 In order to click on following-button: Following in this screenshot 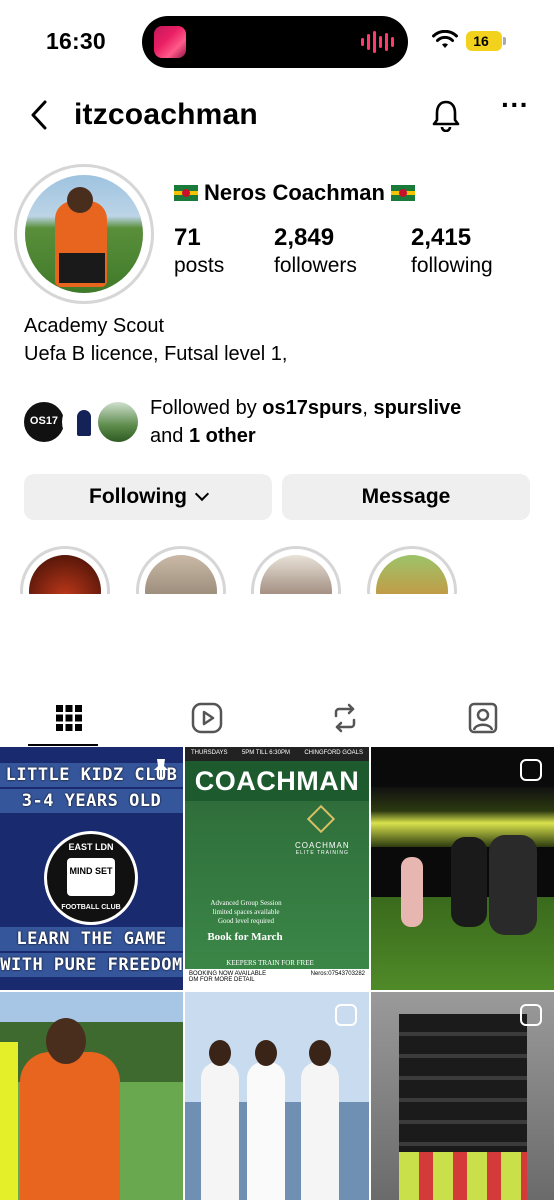, I will do `click(148, 497)`.